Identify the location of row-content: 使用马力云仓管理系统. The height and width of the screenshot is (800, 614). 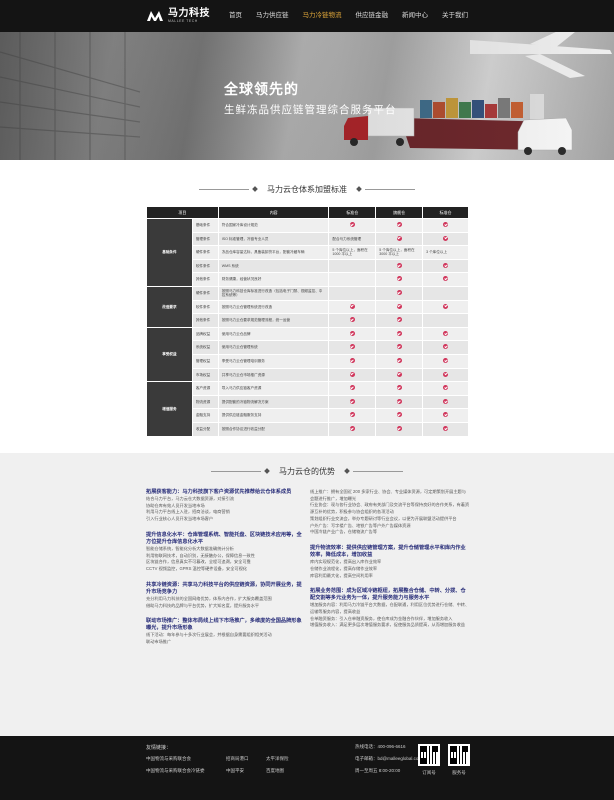
(273, 347).